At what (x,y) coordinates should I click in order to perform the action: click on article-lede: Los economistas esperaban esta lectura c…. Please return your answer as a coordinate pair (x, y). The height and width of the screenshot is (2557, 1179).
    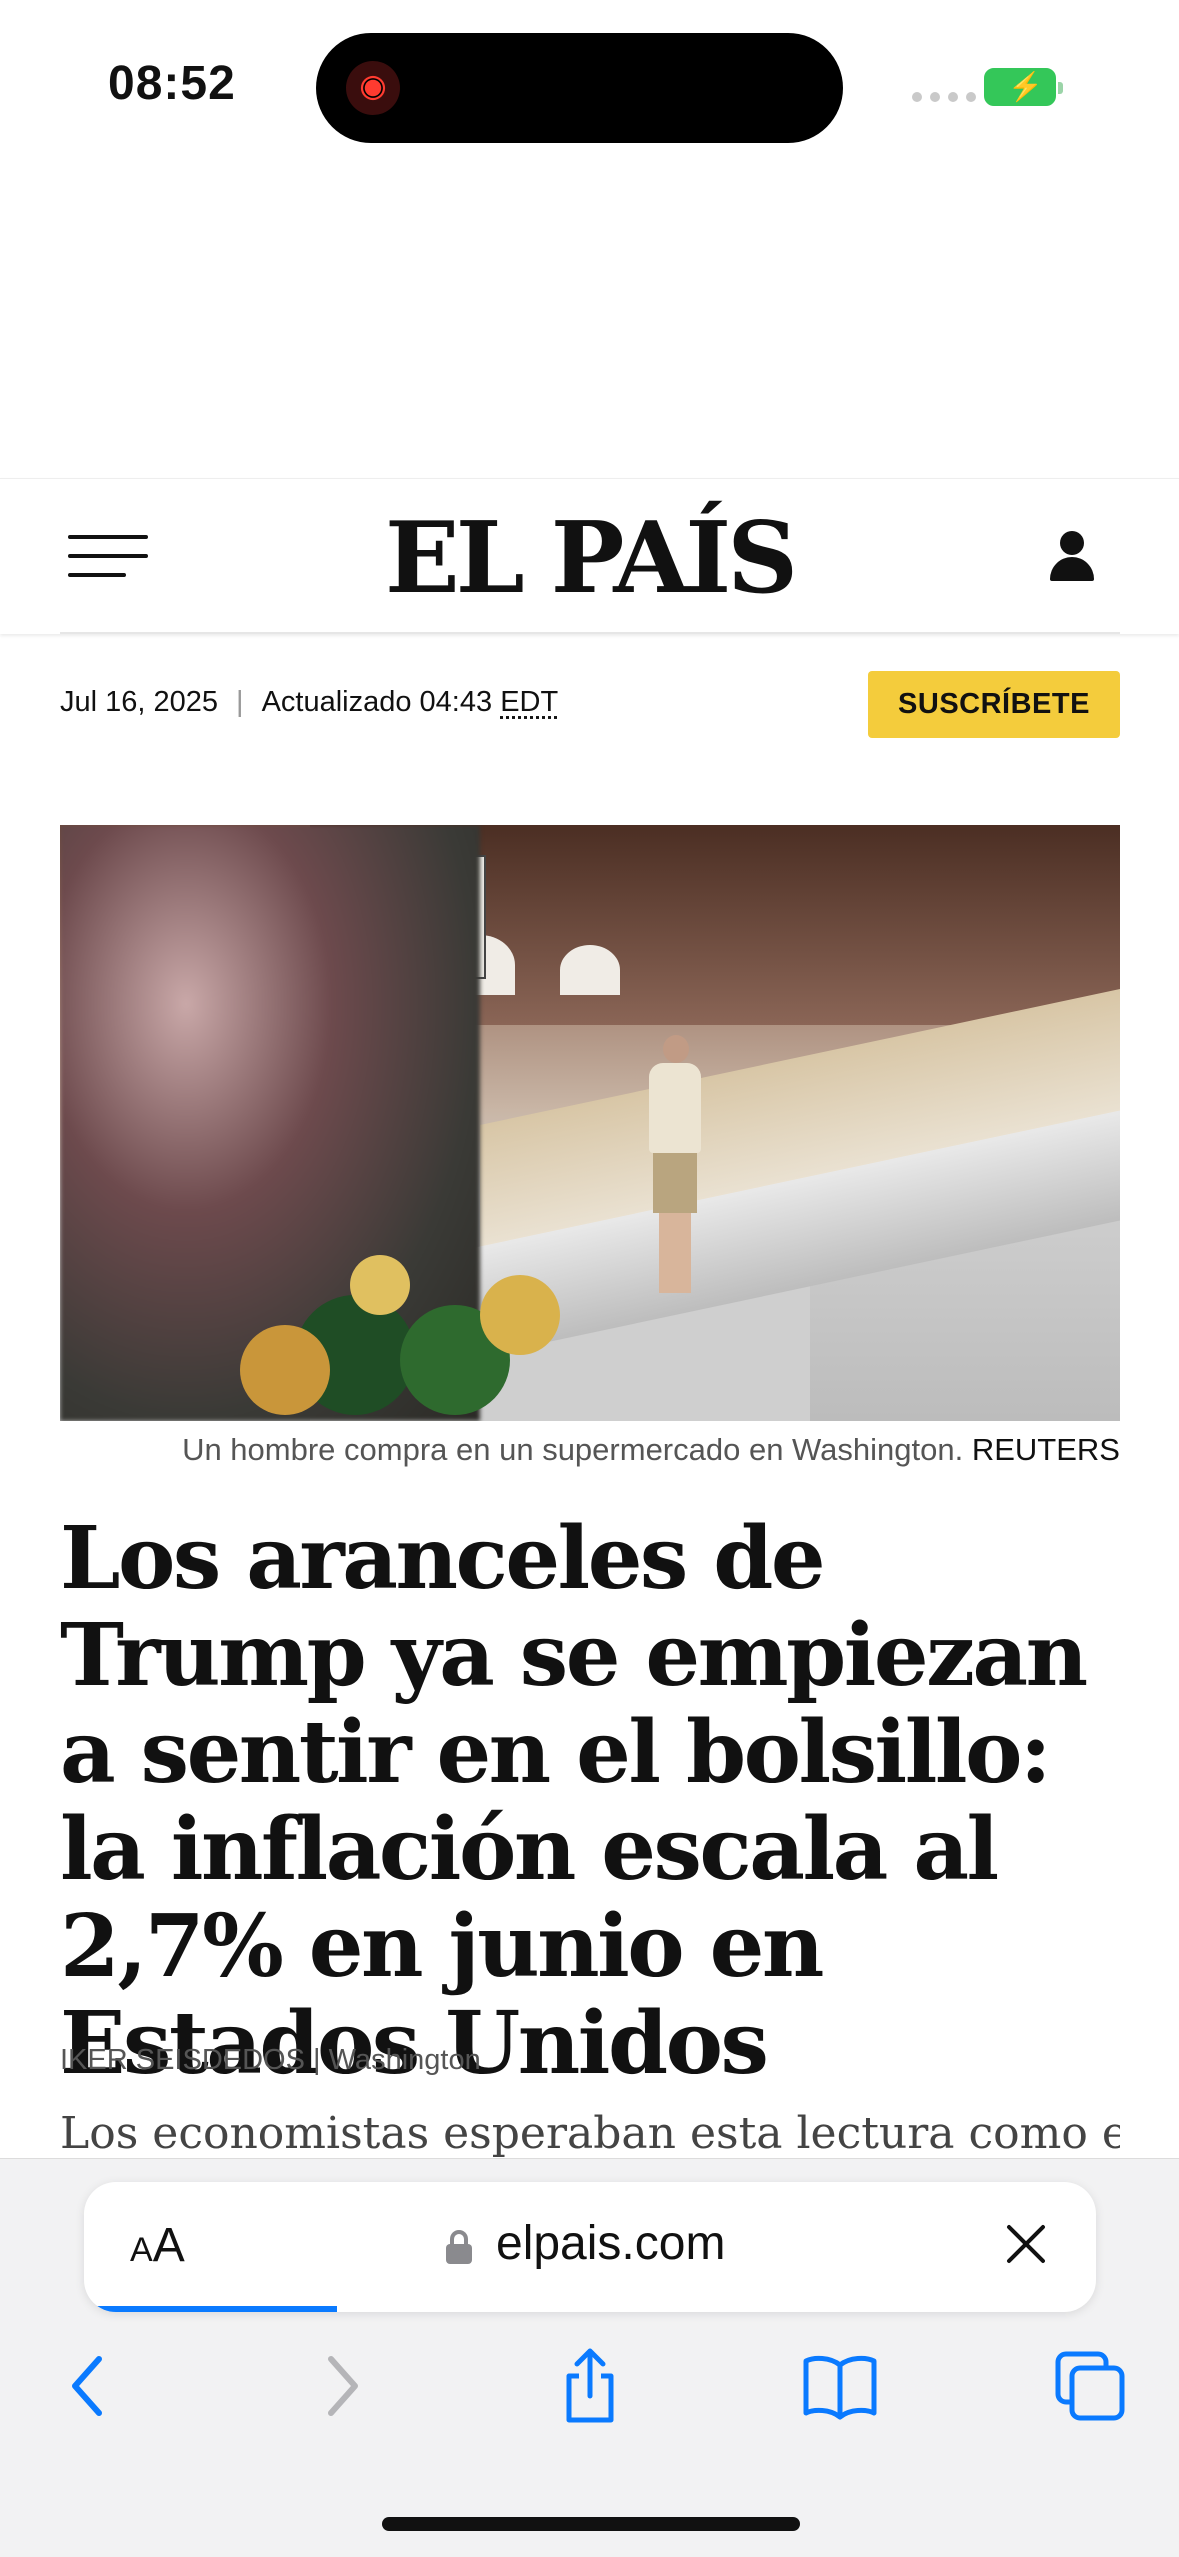
    Looking at the image, I should click on (590, 2133).